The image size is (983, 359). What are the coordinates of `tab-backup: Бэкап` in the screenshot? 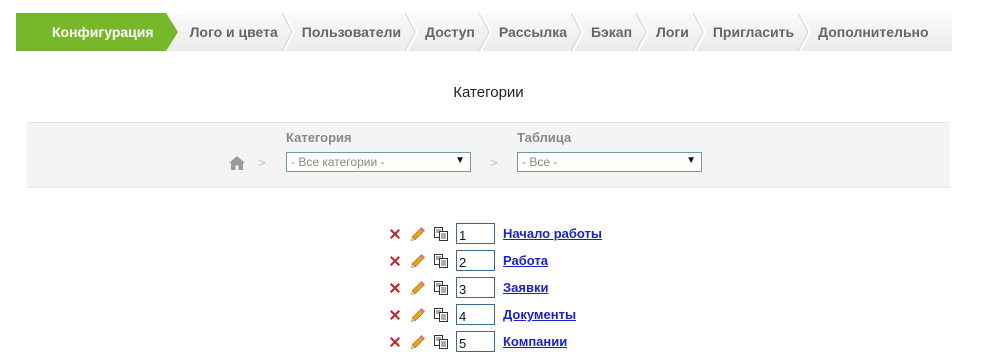 It's located at (614, 32).